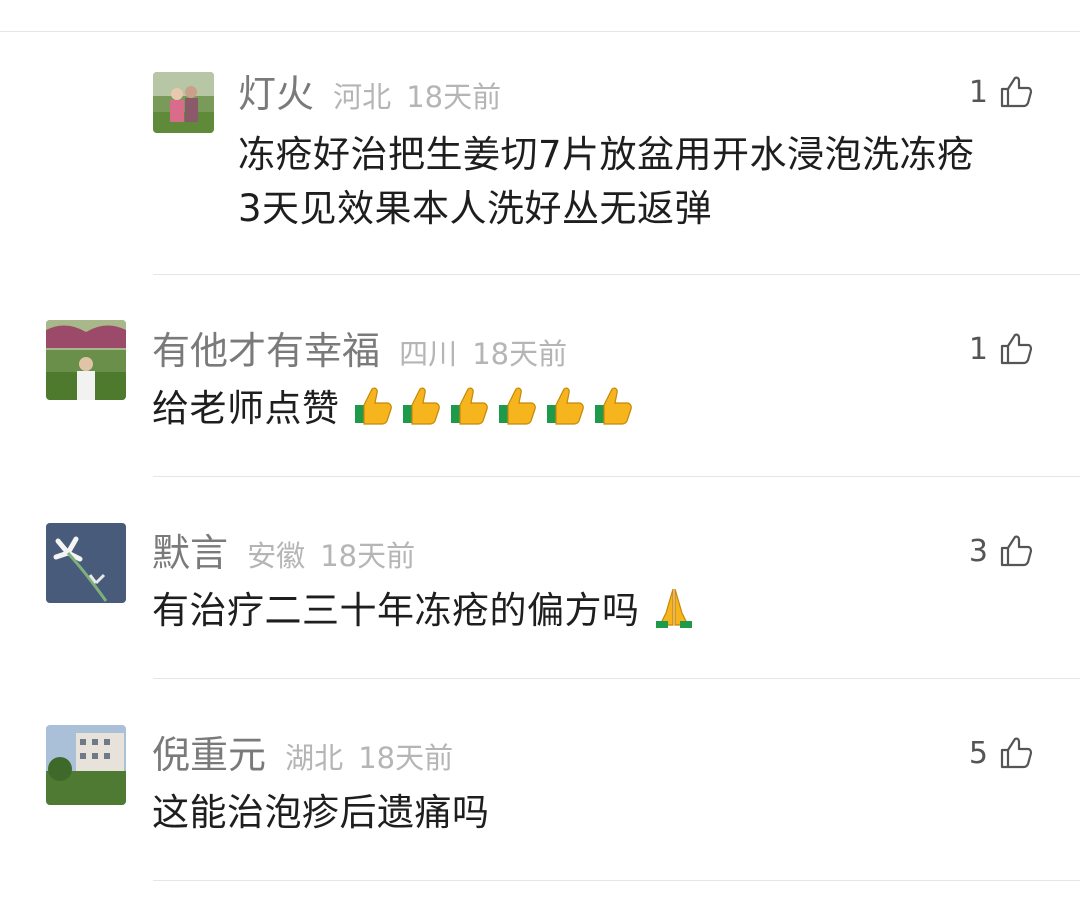  I want to click on comment-text: 这能治泡疹后遗痛吗, so click(592, 813).